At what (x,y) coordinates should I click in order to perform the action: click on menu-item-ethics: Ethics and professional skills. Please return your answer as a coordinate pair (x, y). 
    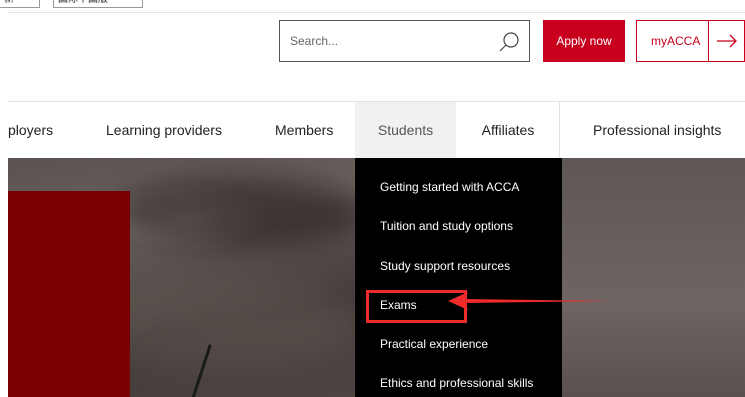
    Looking at the image, I should click on (456, 383).